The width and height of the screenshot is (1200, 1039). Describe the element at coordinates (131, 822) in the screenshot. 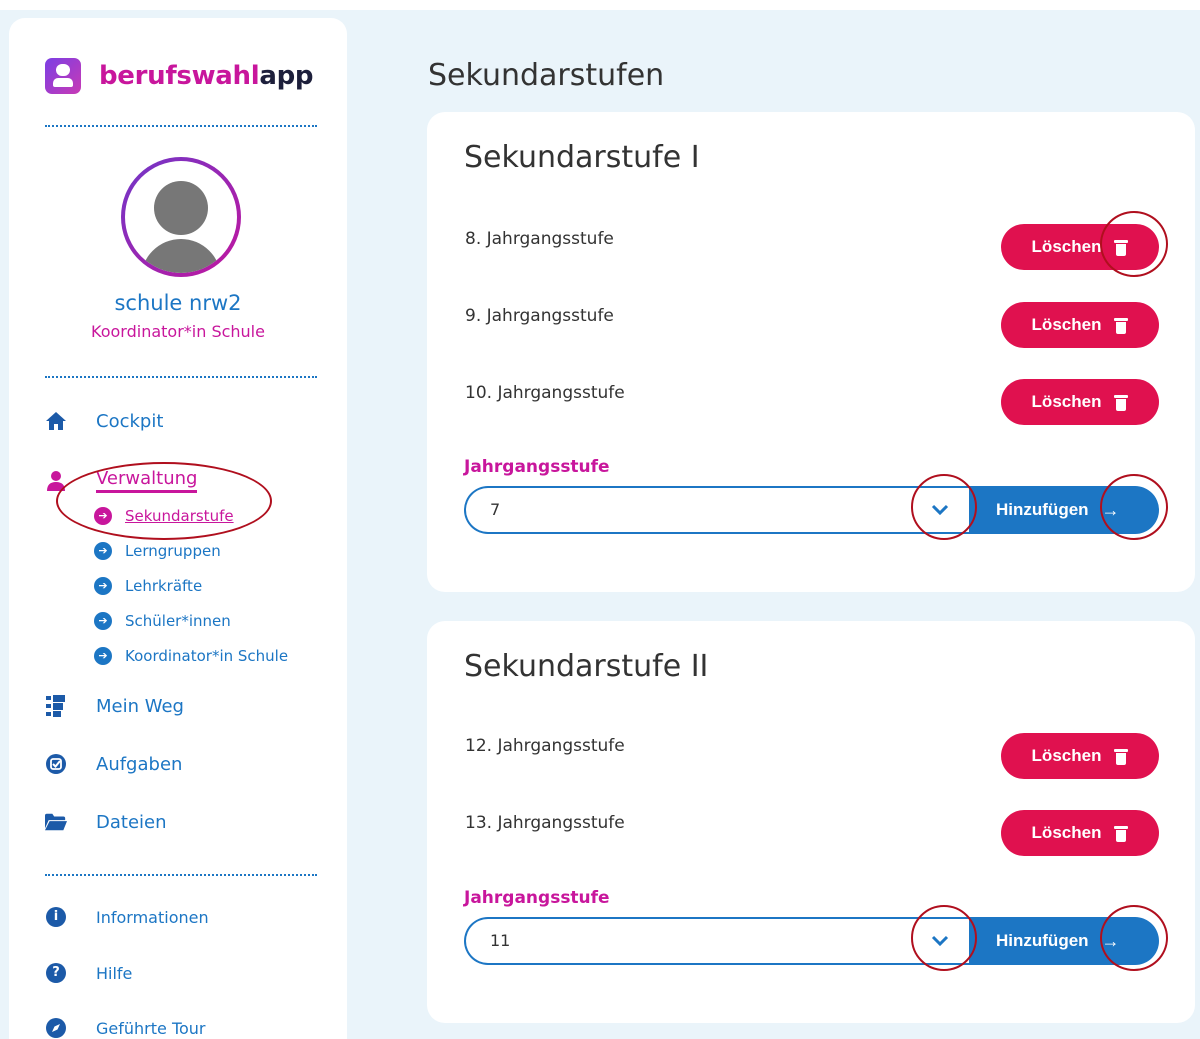

I see `nav-label: Dateien` at that location.